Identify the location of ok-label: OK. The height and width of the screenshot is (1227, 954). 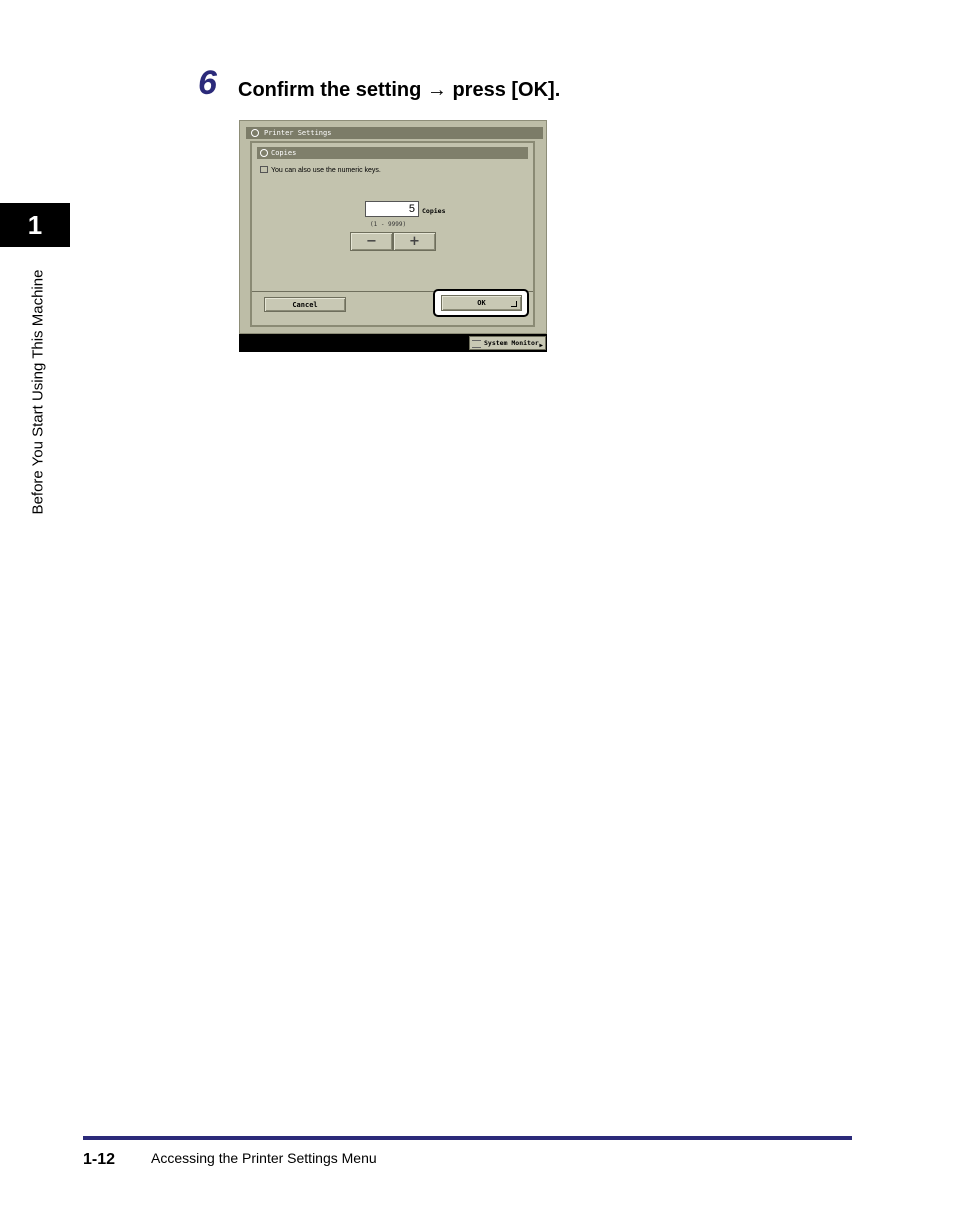
(481, 303).